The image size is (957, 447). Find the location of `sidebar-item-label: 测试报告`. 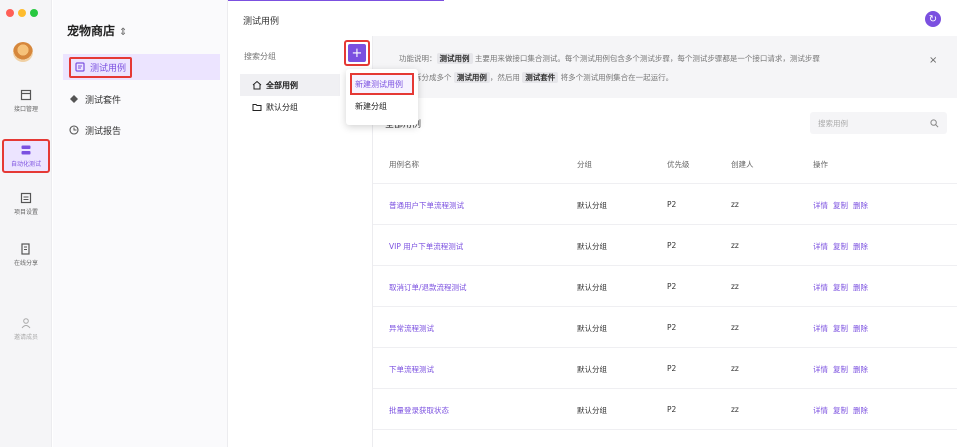

sidebar-item-label: 测试报告 is located at coordinates (103, 131).